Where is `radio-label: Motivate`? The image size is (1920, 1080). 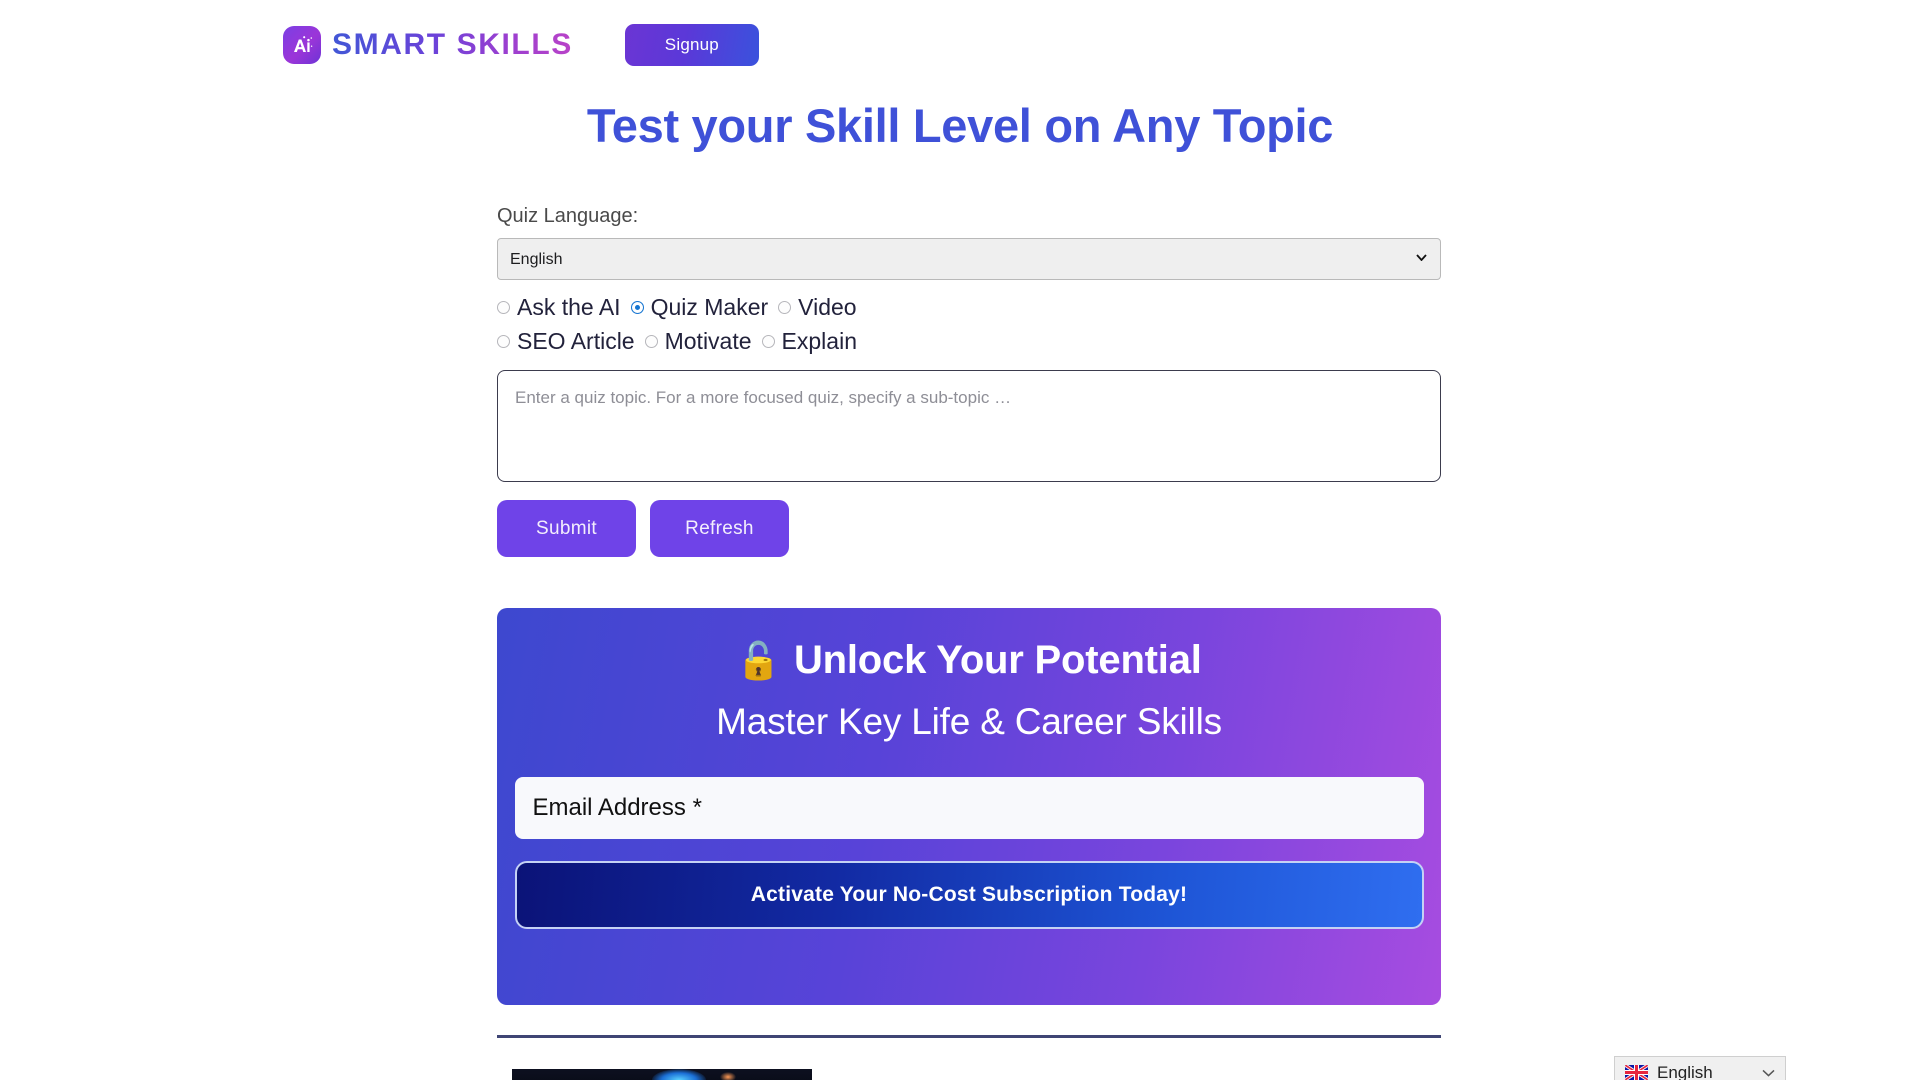 radio-label: Motivate is located at coordinates (708, 341).